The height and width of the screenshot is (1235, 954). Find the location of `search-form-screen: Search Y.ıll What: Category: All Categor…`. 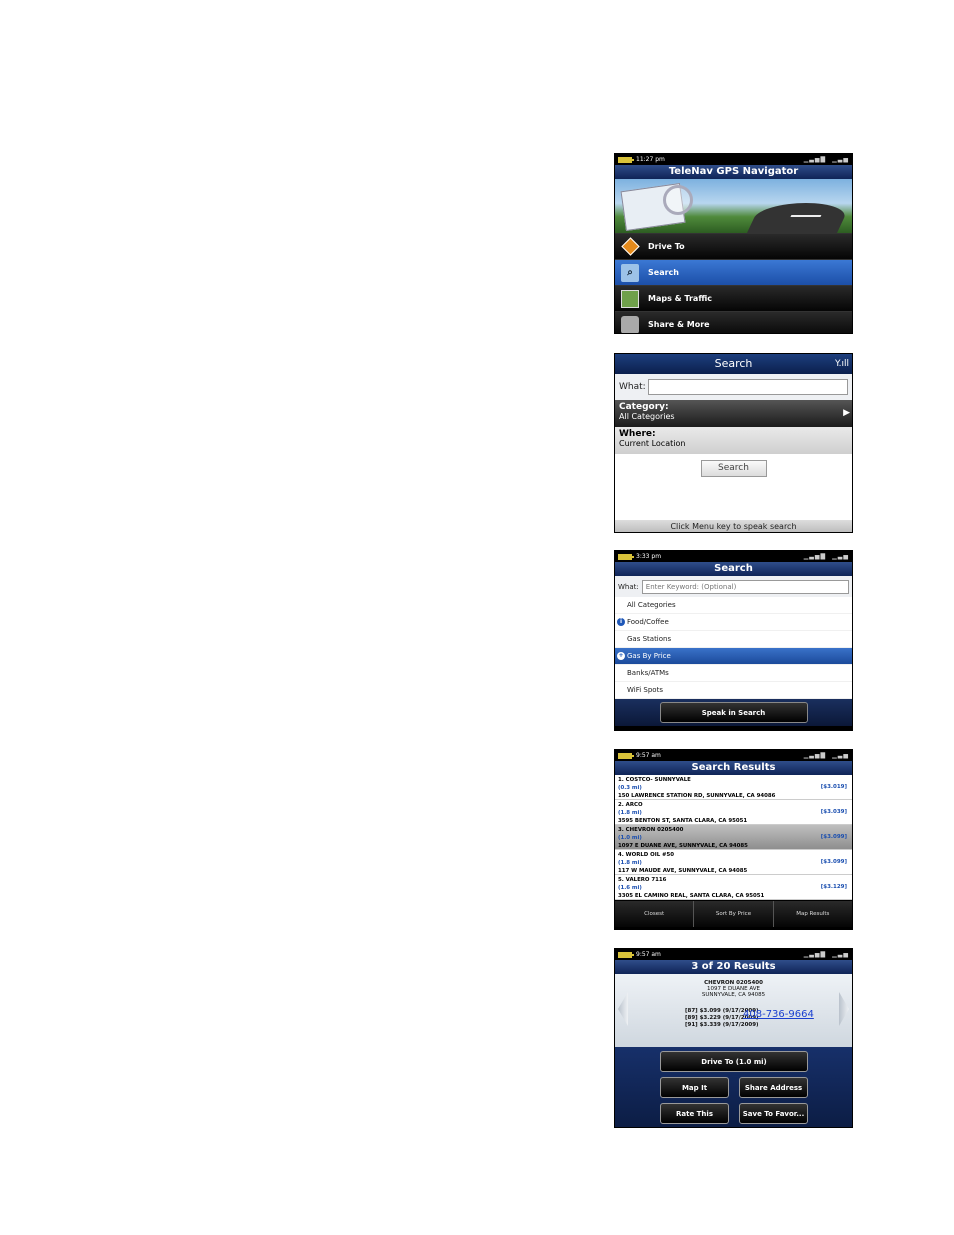

search-form-screen: Search Y.ıll What: Category: All Categor… is located at coordinates (733, 443).